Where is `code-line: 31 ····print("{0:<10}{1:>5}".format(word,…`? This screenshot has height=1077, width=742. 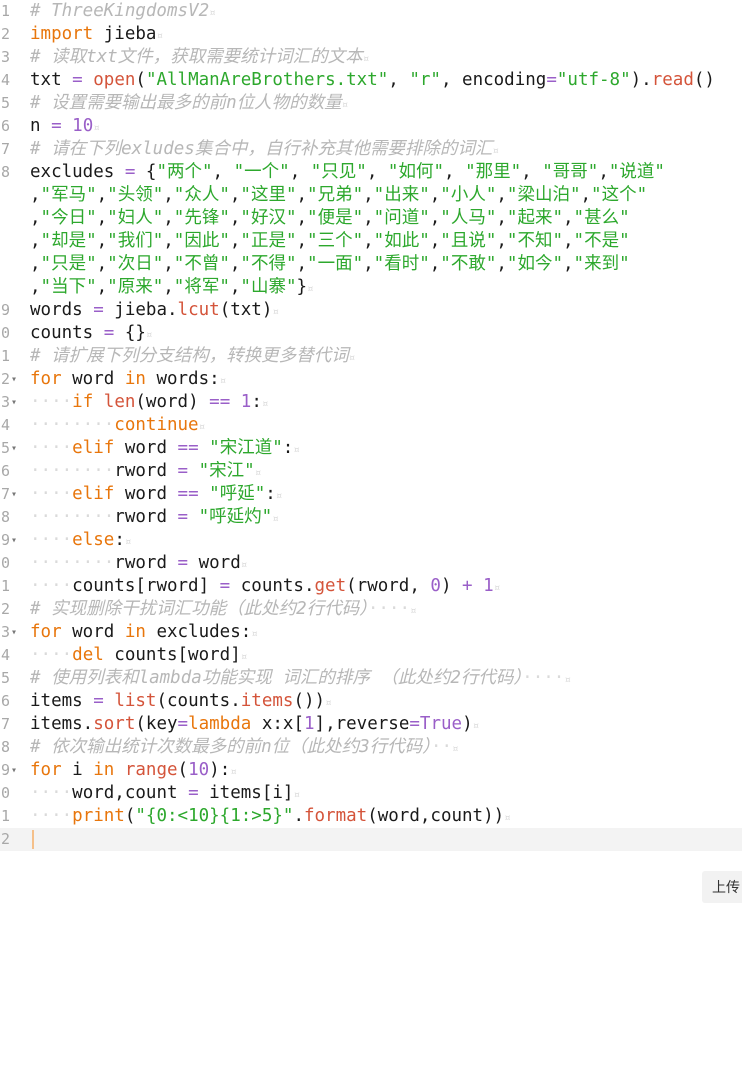
code-line: 31 ····print("{0:<10}{1:>5}".format(word,… is located at coordinates (371, 816).